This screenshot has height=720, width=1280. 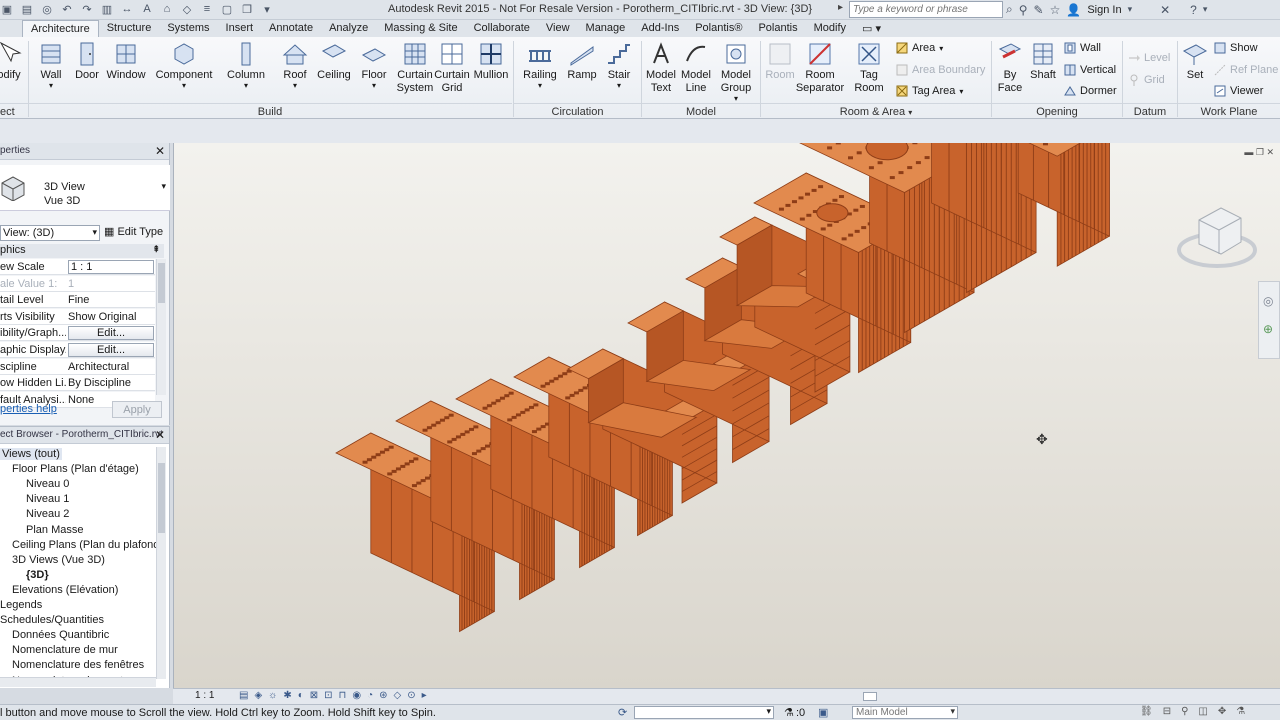 I want to click on temp-hide-icon: ◉, so click(x=356, y=695).